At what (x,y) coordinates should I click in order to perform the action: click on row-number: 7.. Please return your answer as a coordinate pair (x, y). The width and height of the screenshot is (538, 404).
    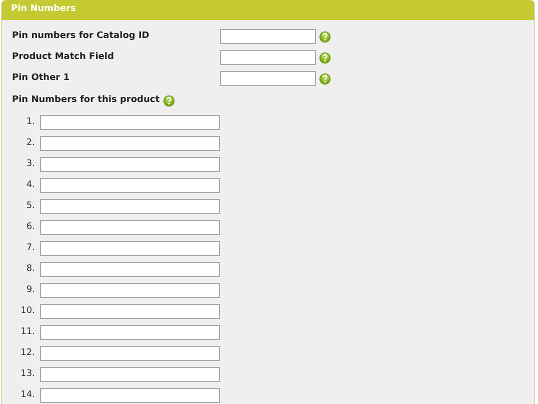
    Looking at the image, I should click on (30, 248).